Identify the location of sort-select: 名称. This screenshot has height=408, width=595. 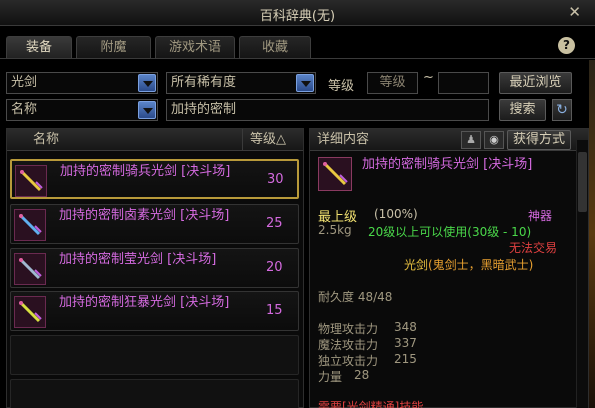
(82, 110).